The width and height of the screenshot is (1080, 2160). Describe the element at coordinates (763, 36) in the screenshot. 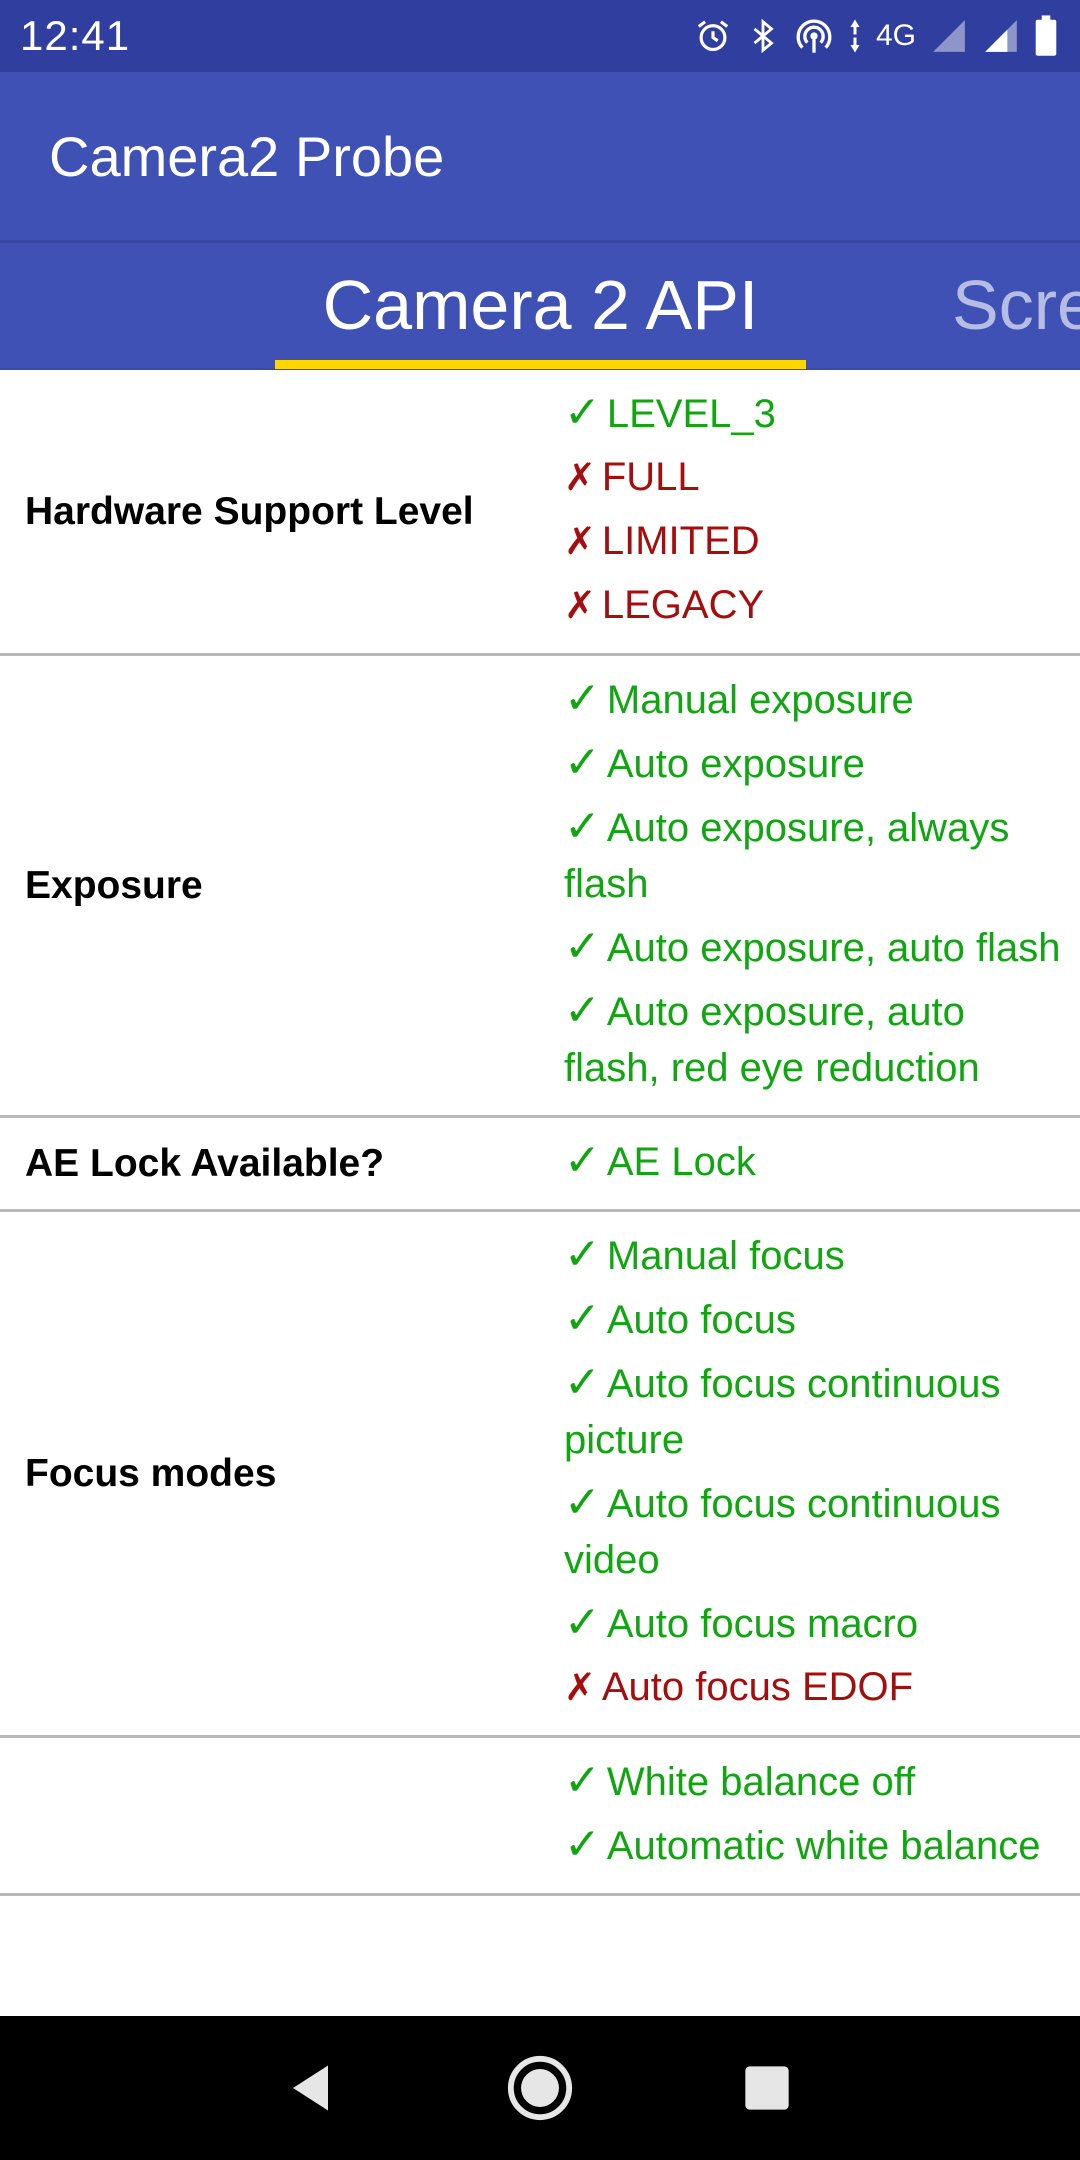

I see `bluetooth-icon` at that location.